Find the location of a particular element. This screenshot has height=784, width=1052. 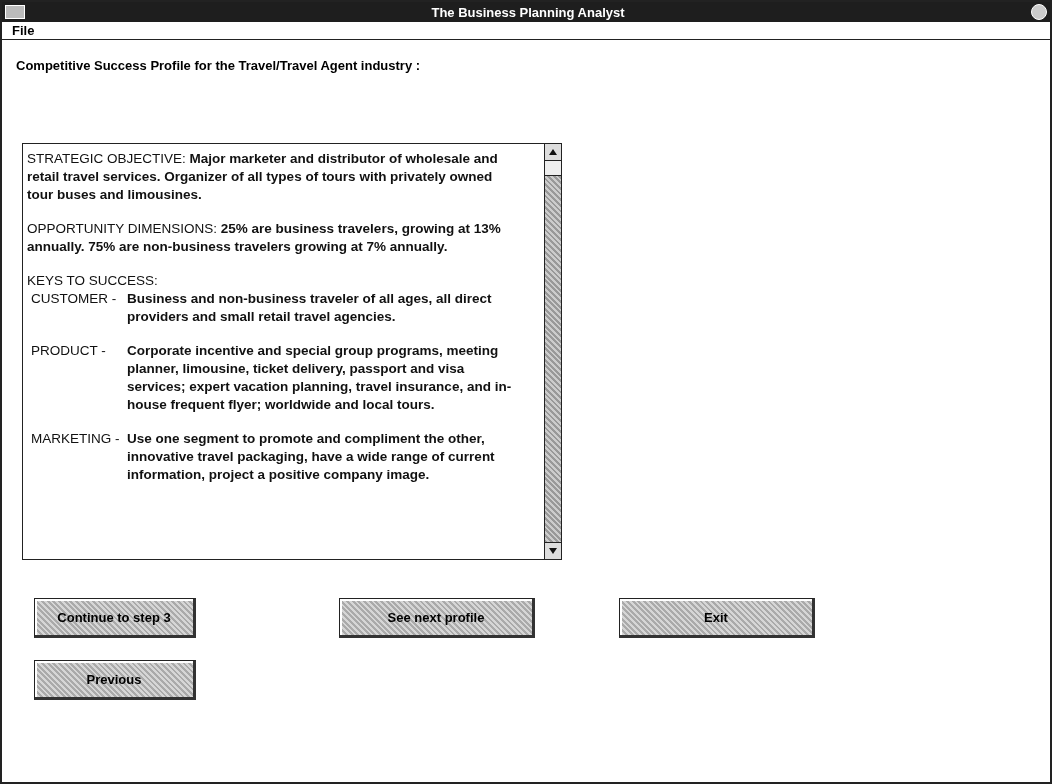

entry-label: MARKETING - is located at coordinates (76, 439).